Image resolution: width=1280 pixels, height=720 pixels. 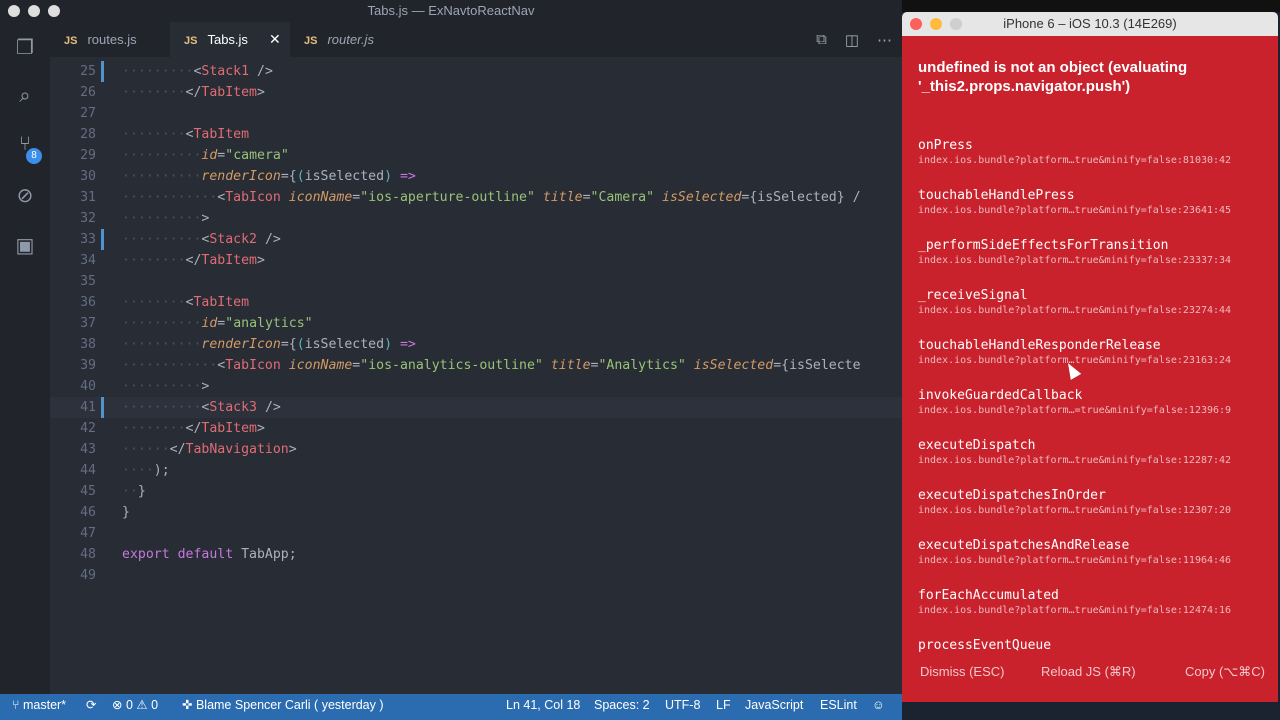 What do you see at coordinates (39, 705) in the screenshot?
I see `branch-indicator: ⑂ master*` at bounding box center [39, 705].